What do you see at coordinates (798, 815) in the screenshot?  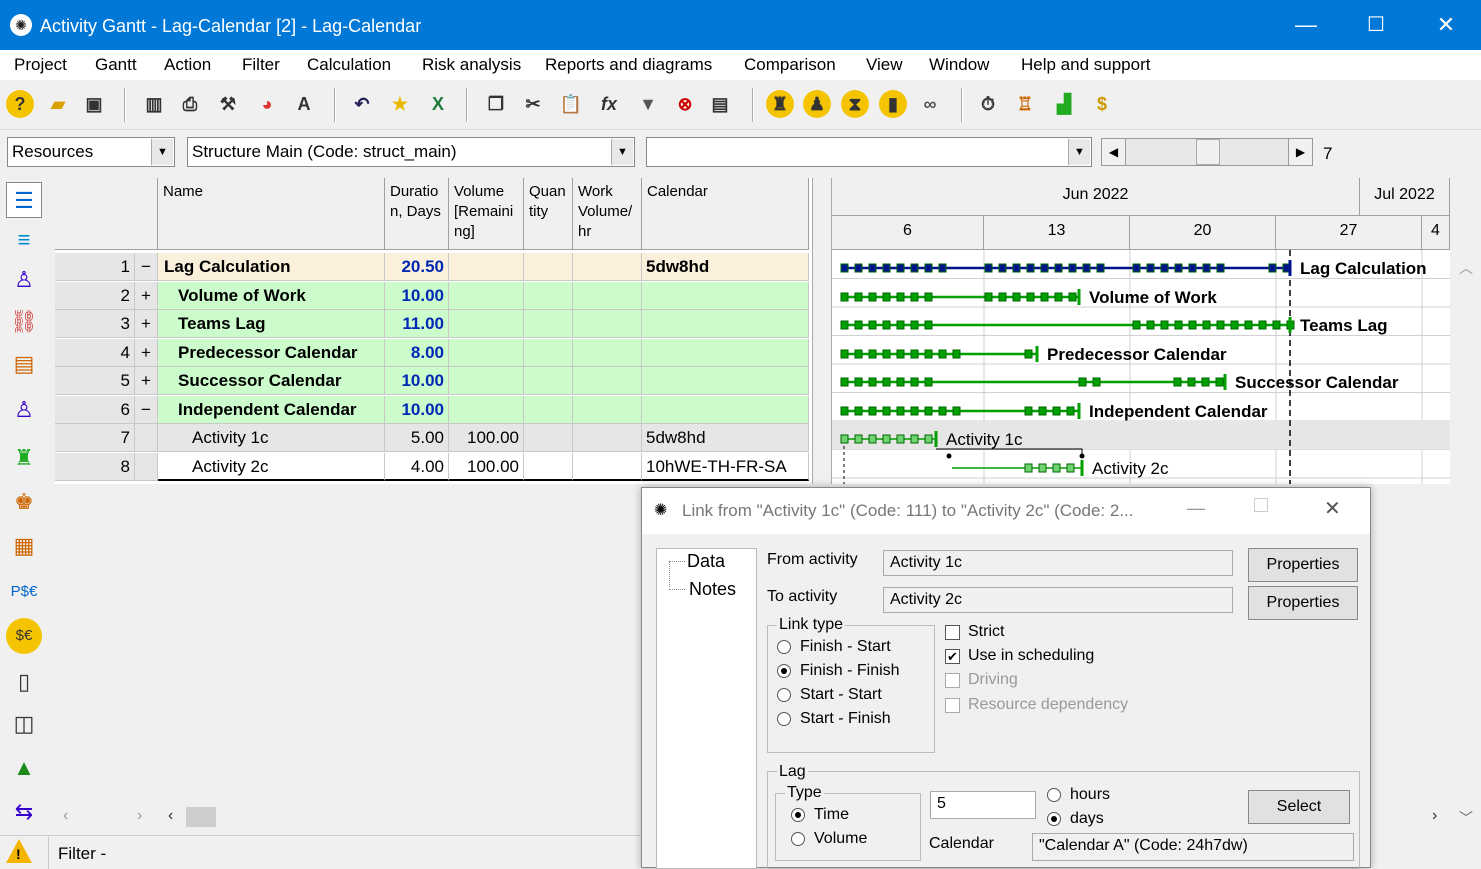 I see `radio-time` at bounding box center [798, 815].